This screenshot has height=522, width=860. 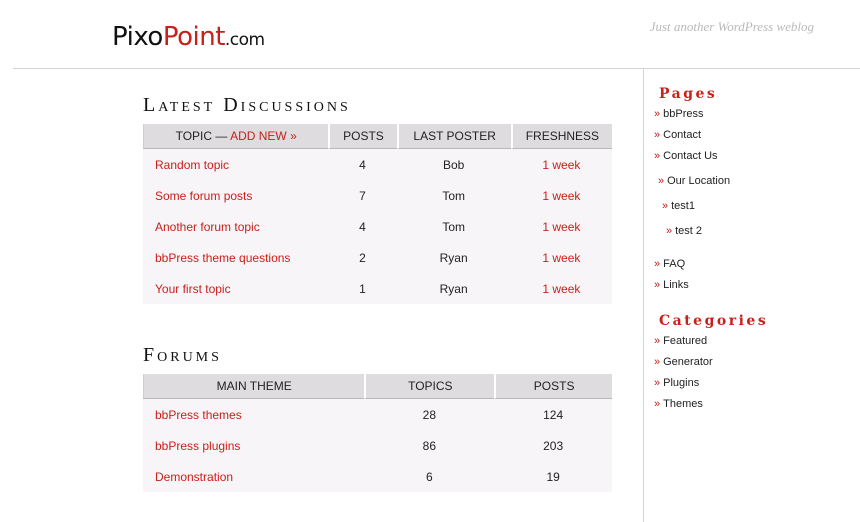 I want to click on sidebar-item-bbpress: » bbPress, so click(x=678, y=114).